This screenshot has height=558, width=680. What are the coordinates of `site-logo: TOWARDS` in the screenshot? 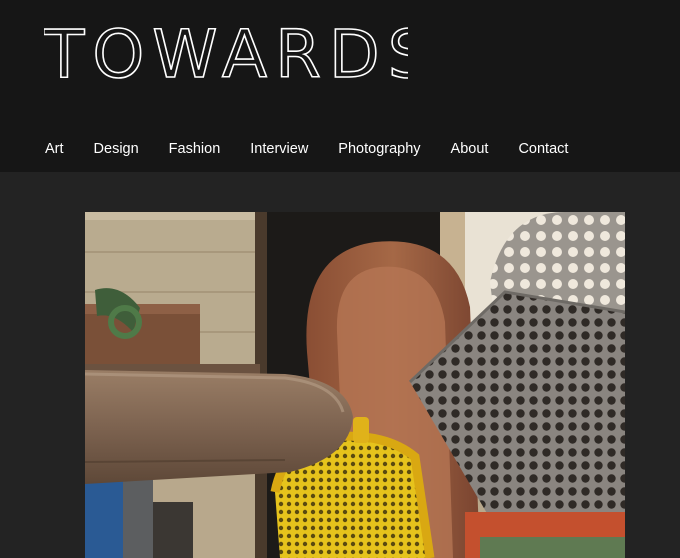 It's located at (226, 51).